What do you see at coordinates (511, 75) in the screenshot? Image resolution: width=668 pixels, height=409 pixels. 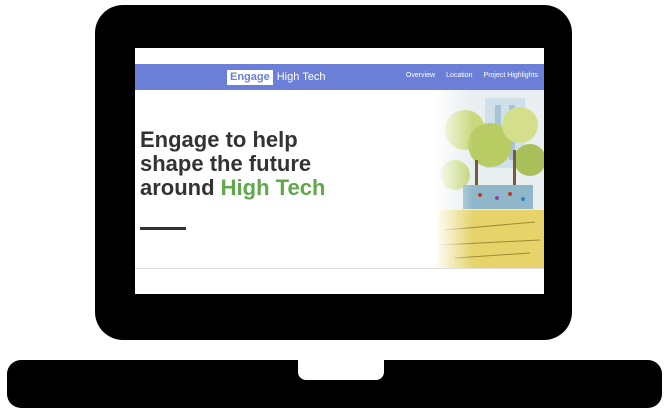 I see `nav-link-project-highlights: Project Highlights` at bounding box center [511, 75].